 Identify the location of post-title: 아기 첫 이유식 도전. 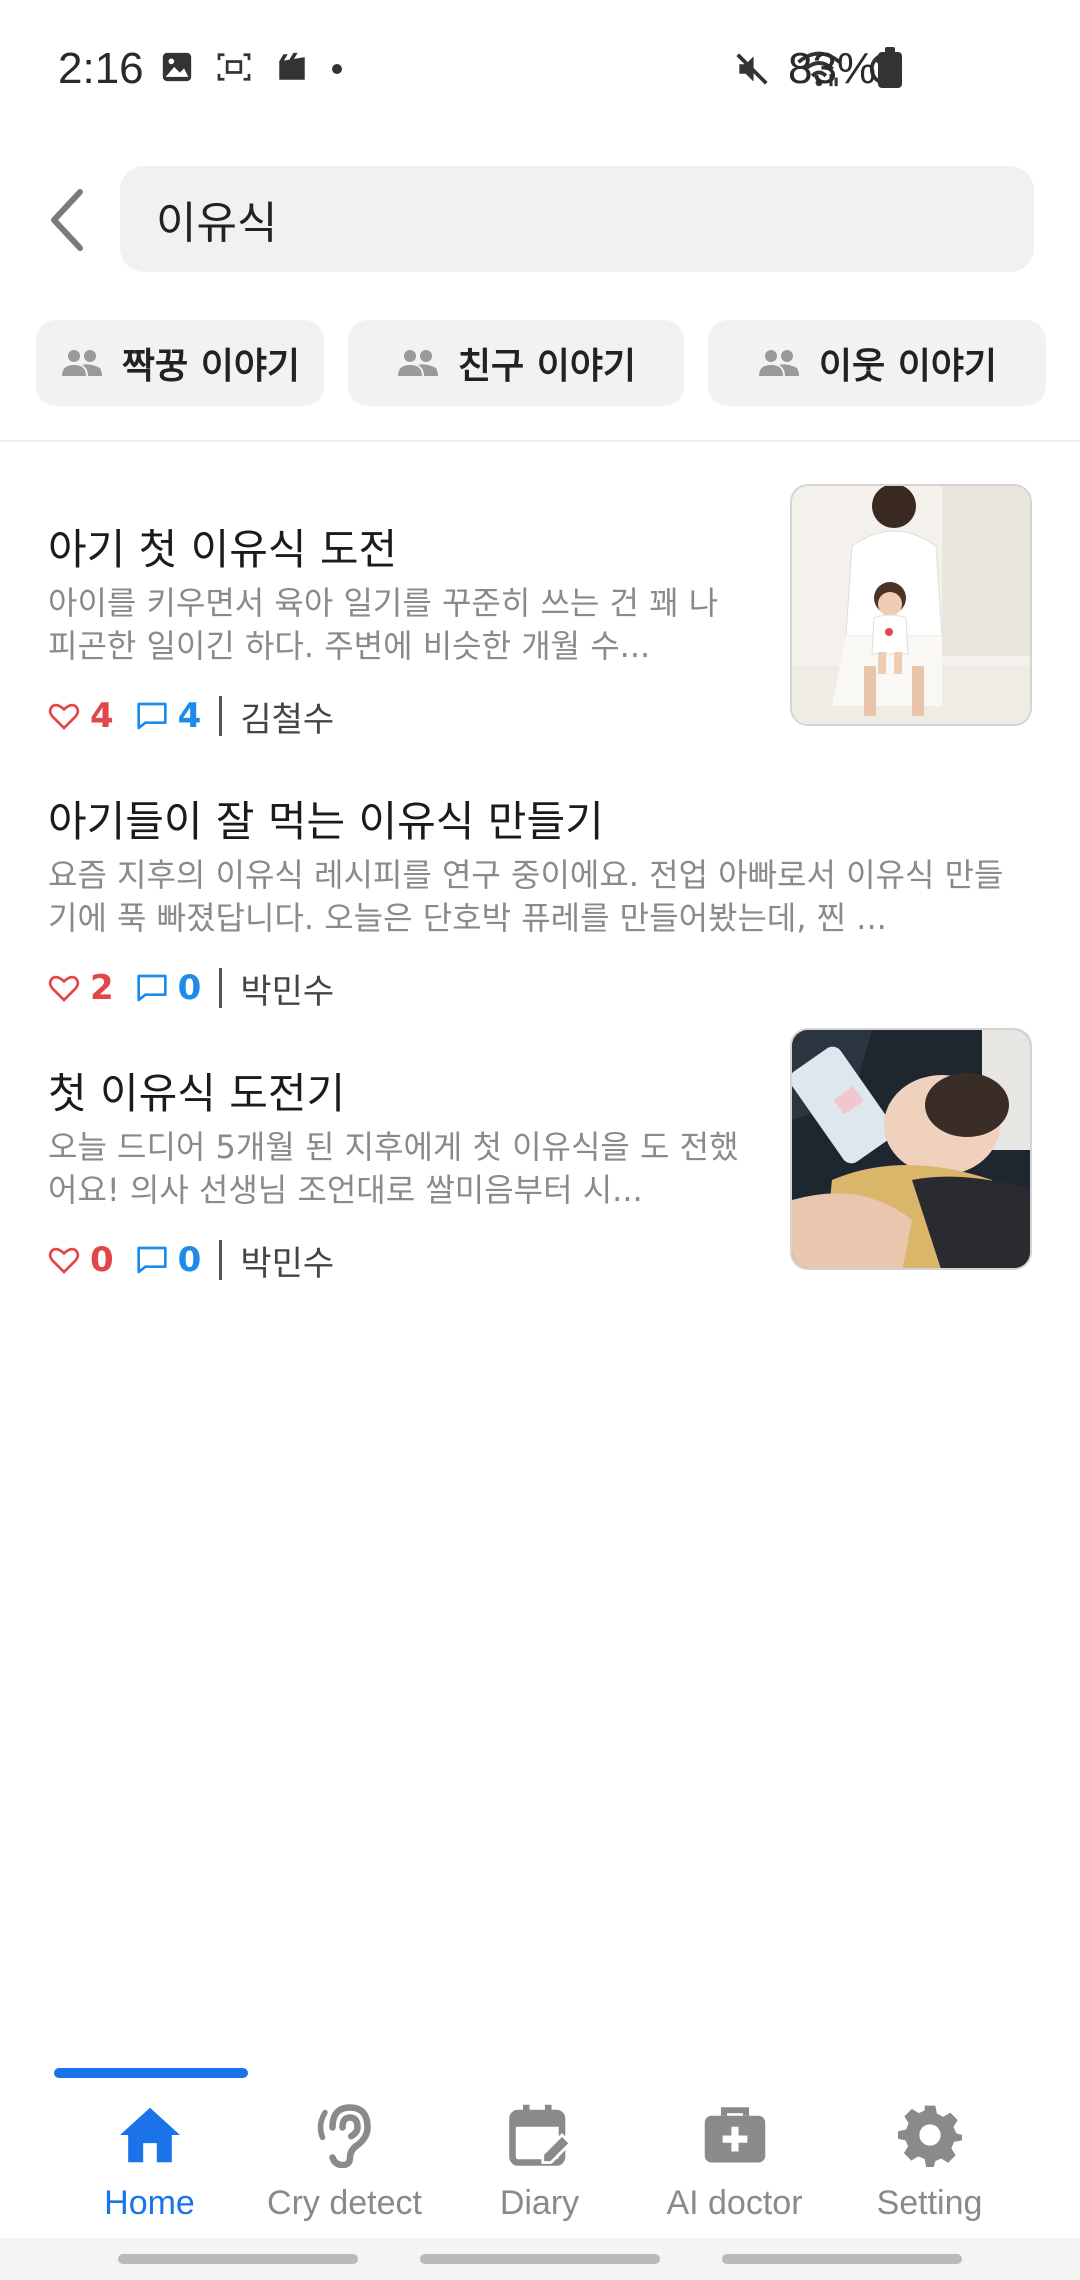
(223, 549).